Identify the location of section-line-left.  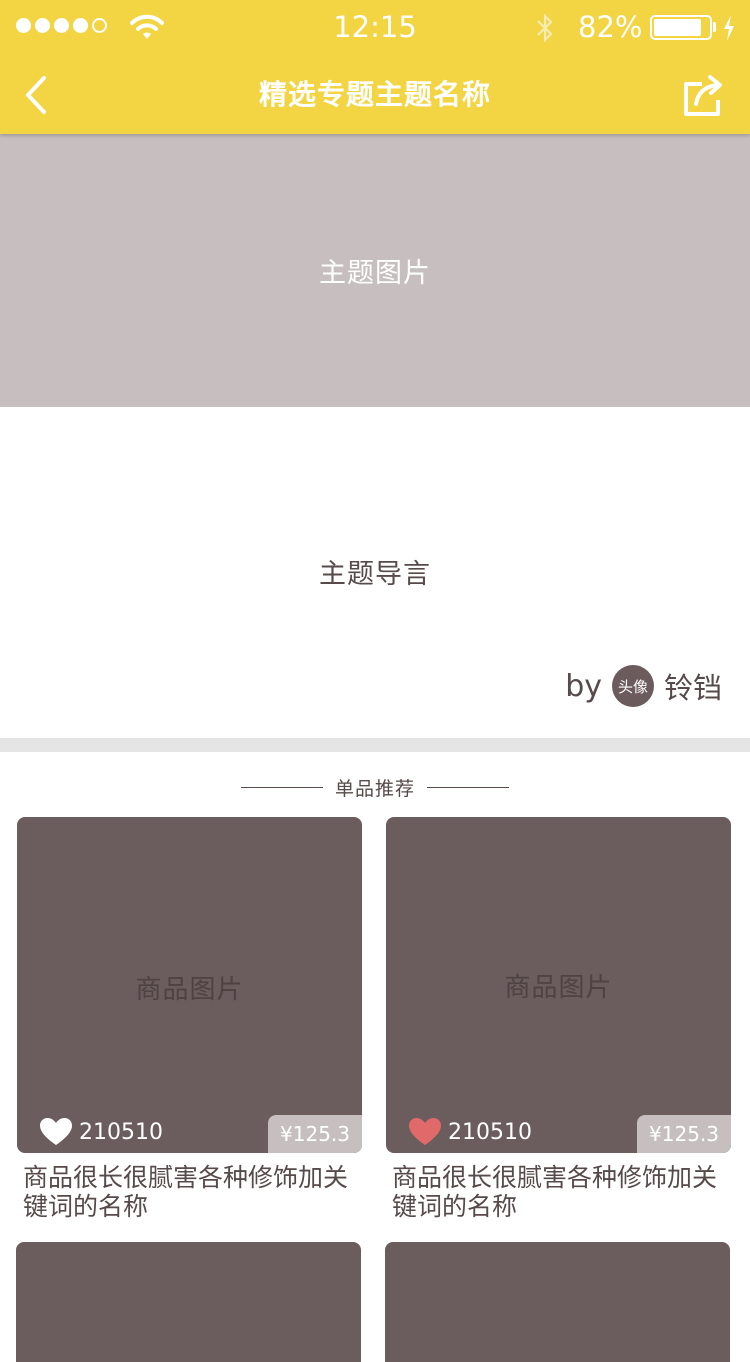
(281, 787).